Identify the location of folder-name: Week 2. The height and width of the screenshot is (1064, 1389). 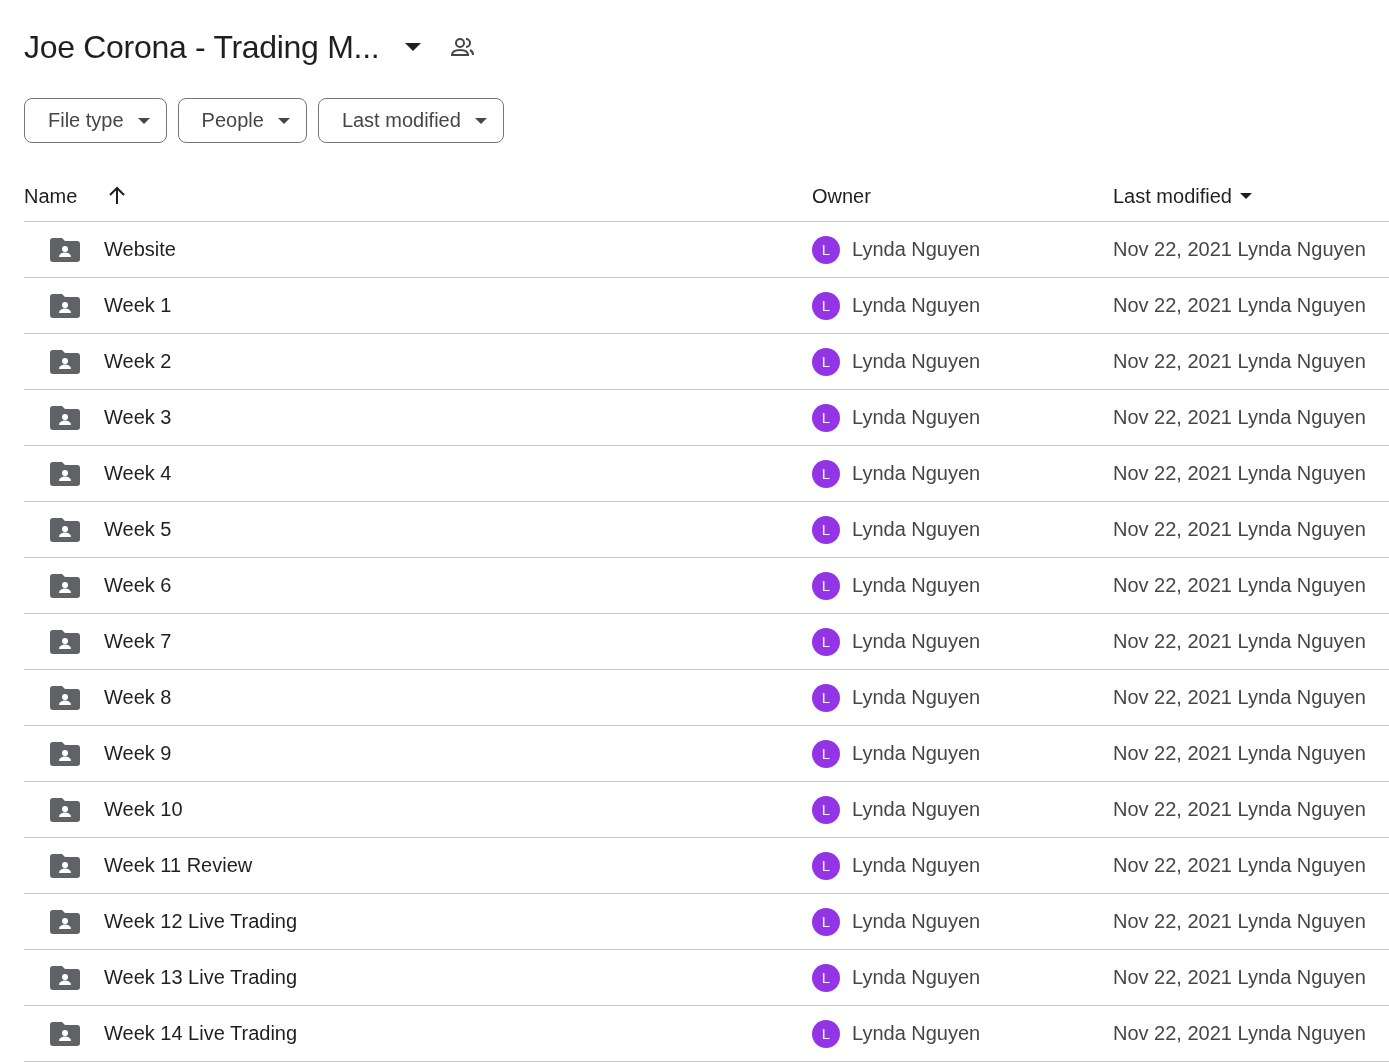
(138, 361).